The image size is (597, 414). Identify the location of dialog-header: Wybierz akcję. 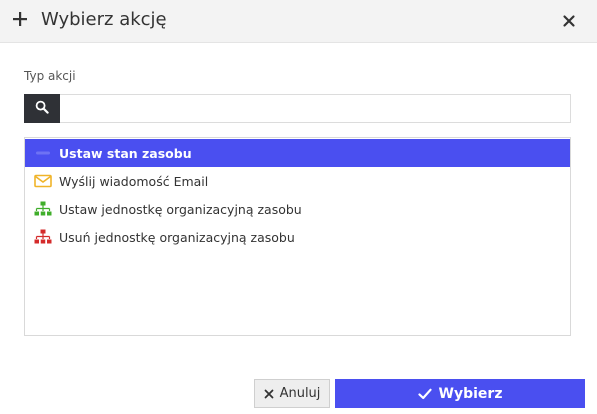
(298, 21).